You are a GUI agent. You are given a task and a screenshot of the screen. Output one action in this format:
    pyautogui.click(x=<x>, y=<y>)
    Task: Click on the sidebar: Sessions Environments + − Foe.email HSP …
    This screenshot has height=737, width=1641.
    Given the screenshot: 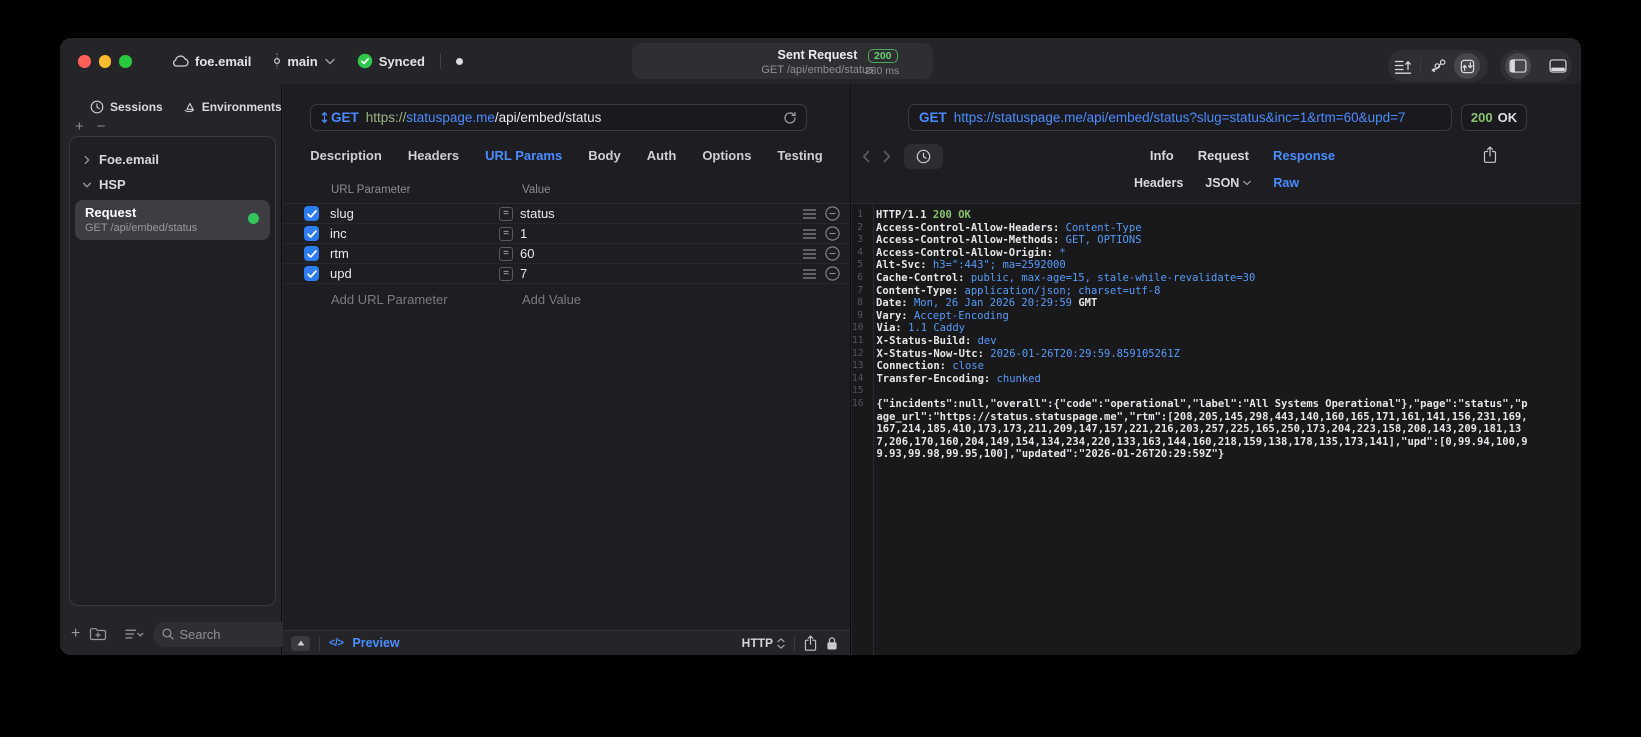 What is the action you would take?
    pyautogui.click(x=212, y=369)
    